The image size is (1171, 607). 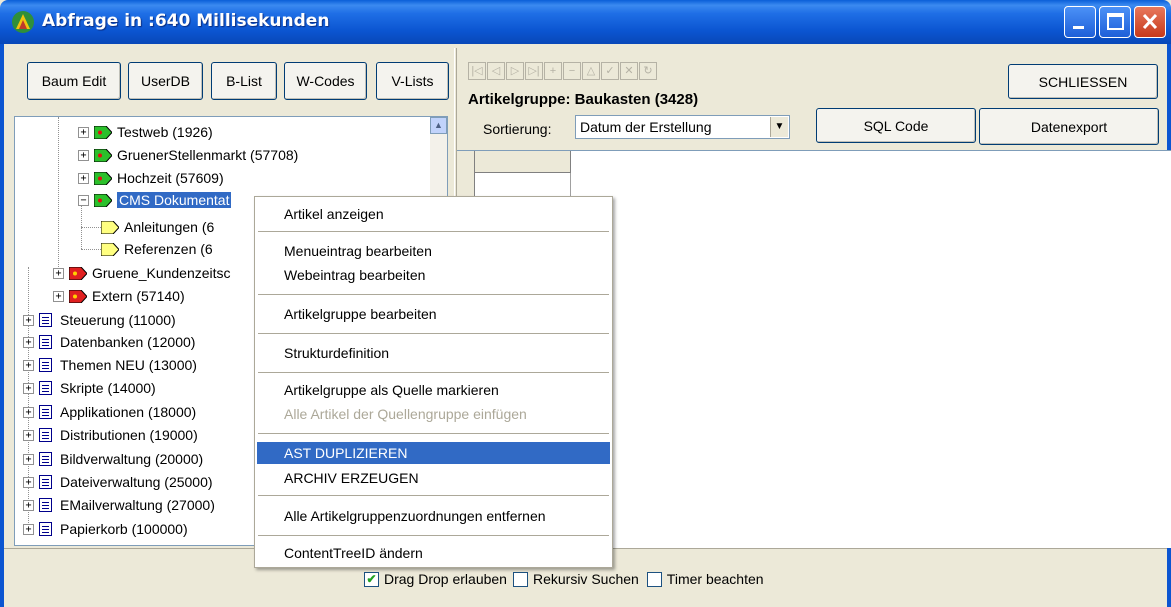 What do you see at coordinates (128, 412) in the screenshot?
I see `tree-item-label: Applikationen (18000)` at bounding box center [128, 412].